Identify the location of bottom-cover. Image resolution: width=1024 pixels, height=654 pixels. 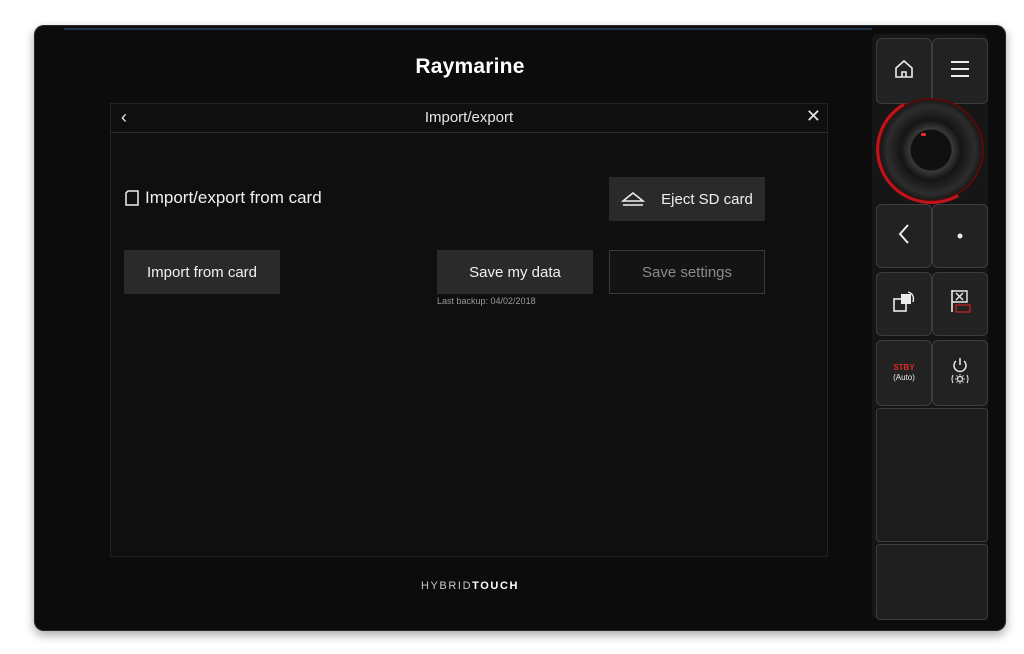
(932, 582).